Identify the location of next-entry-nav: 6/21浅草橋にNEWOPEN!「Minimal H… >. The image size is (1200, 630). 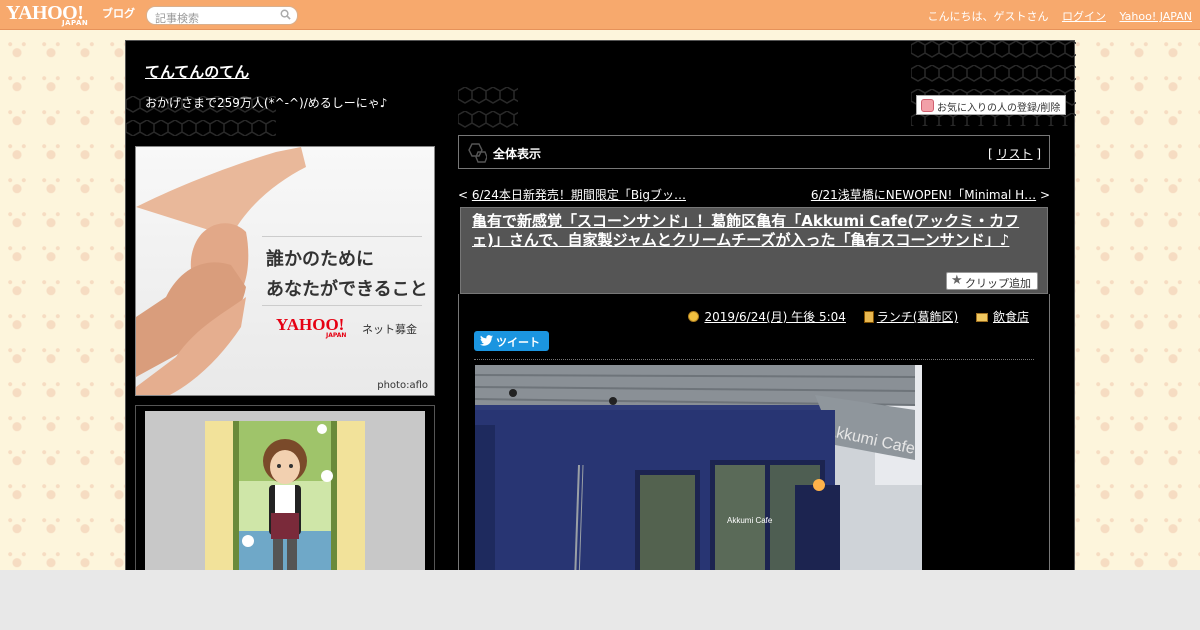
(930, 195).